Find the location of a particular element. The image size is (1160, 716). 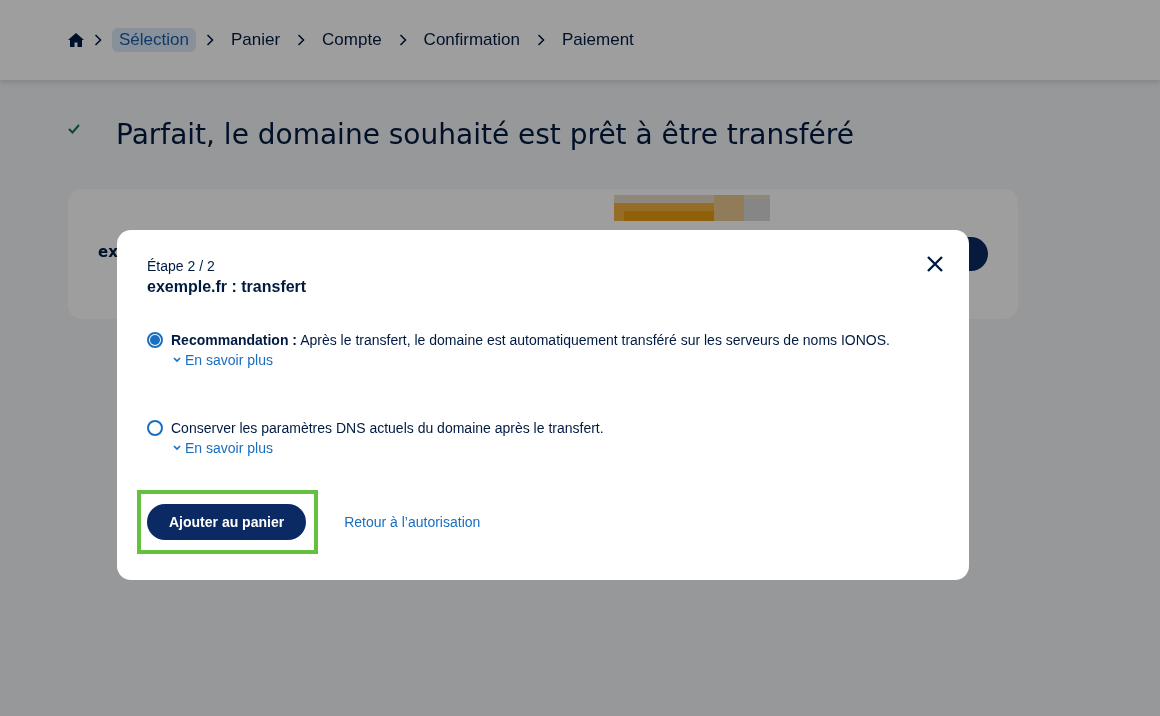

breadcrumb-item: Panier is located at coordinates (255, 40).